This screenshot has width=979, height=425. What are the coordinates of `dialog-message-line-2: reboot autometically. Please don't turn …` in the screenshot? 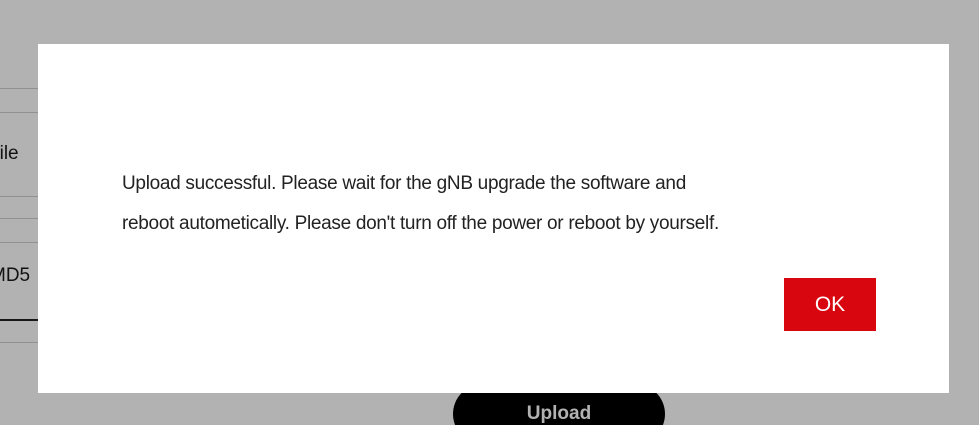 It's located at (420, 223).